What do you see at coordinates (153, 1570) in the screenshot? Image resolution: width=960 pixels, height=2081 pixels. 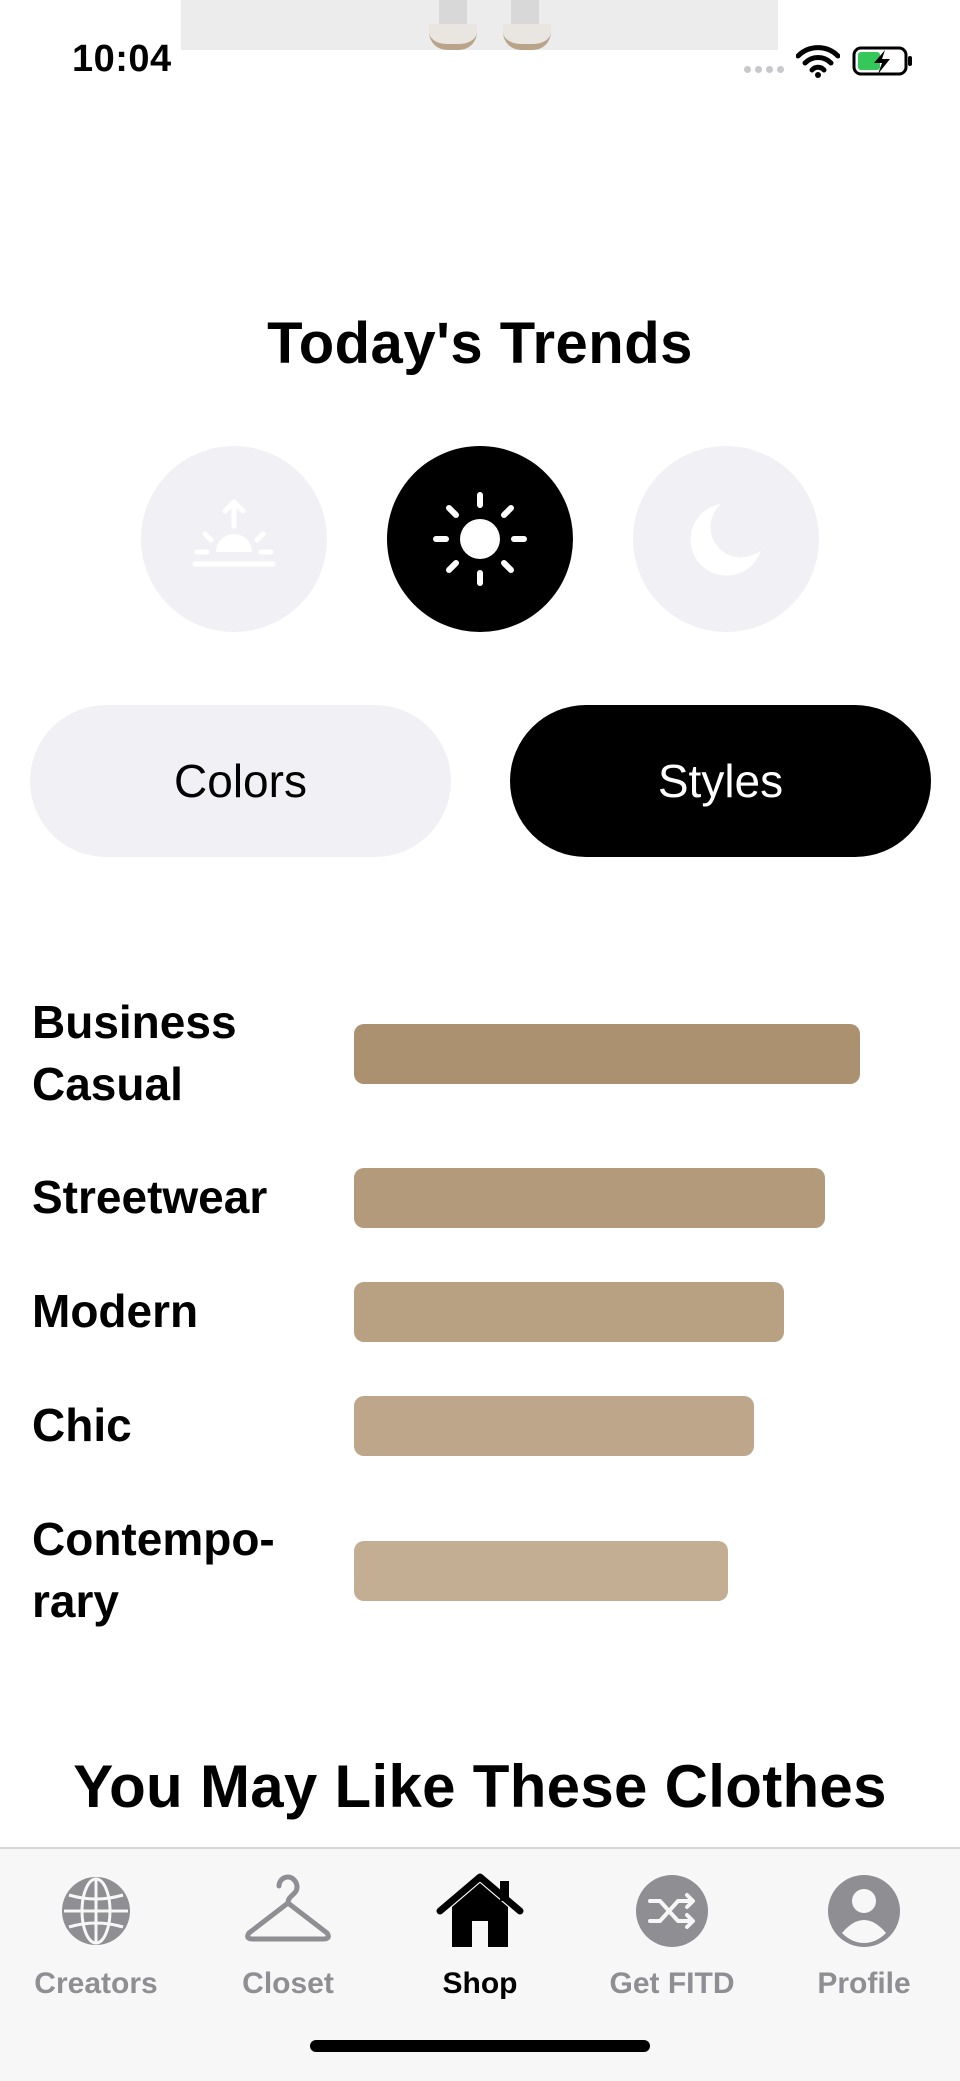 I see `trend-label: Contempo-rary` at bounding box center [153, 1570].